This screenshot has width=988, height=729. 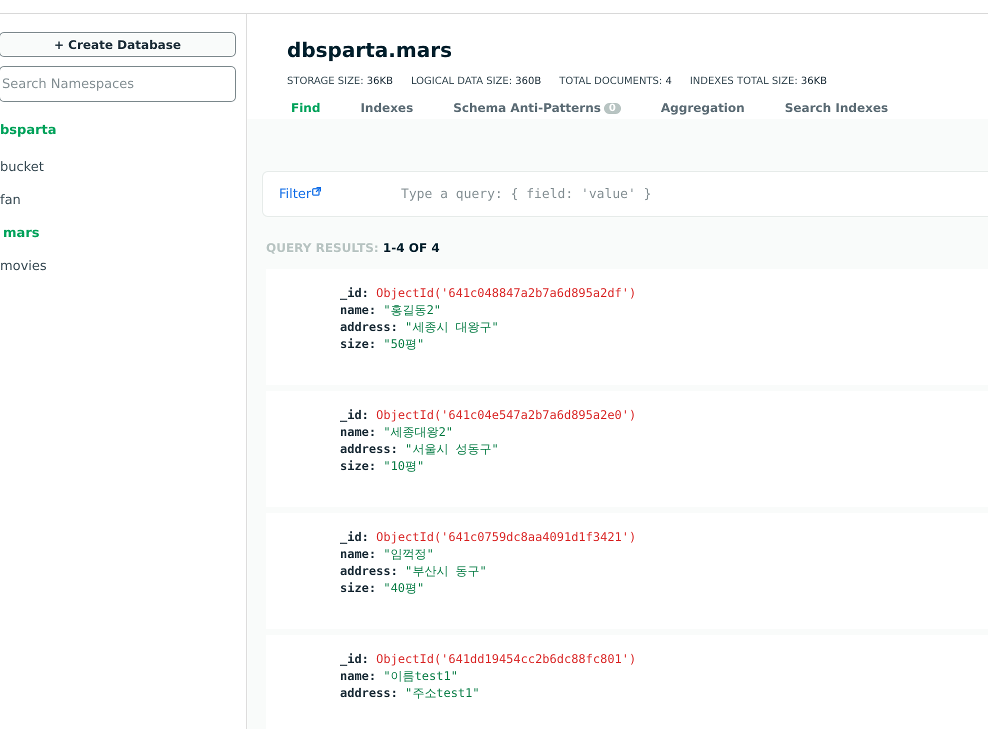 What do you see at coordinates (664, 344) in the screenshot?
I see `document-field: size: "50평"` at bounding box center [664, 344].